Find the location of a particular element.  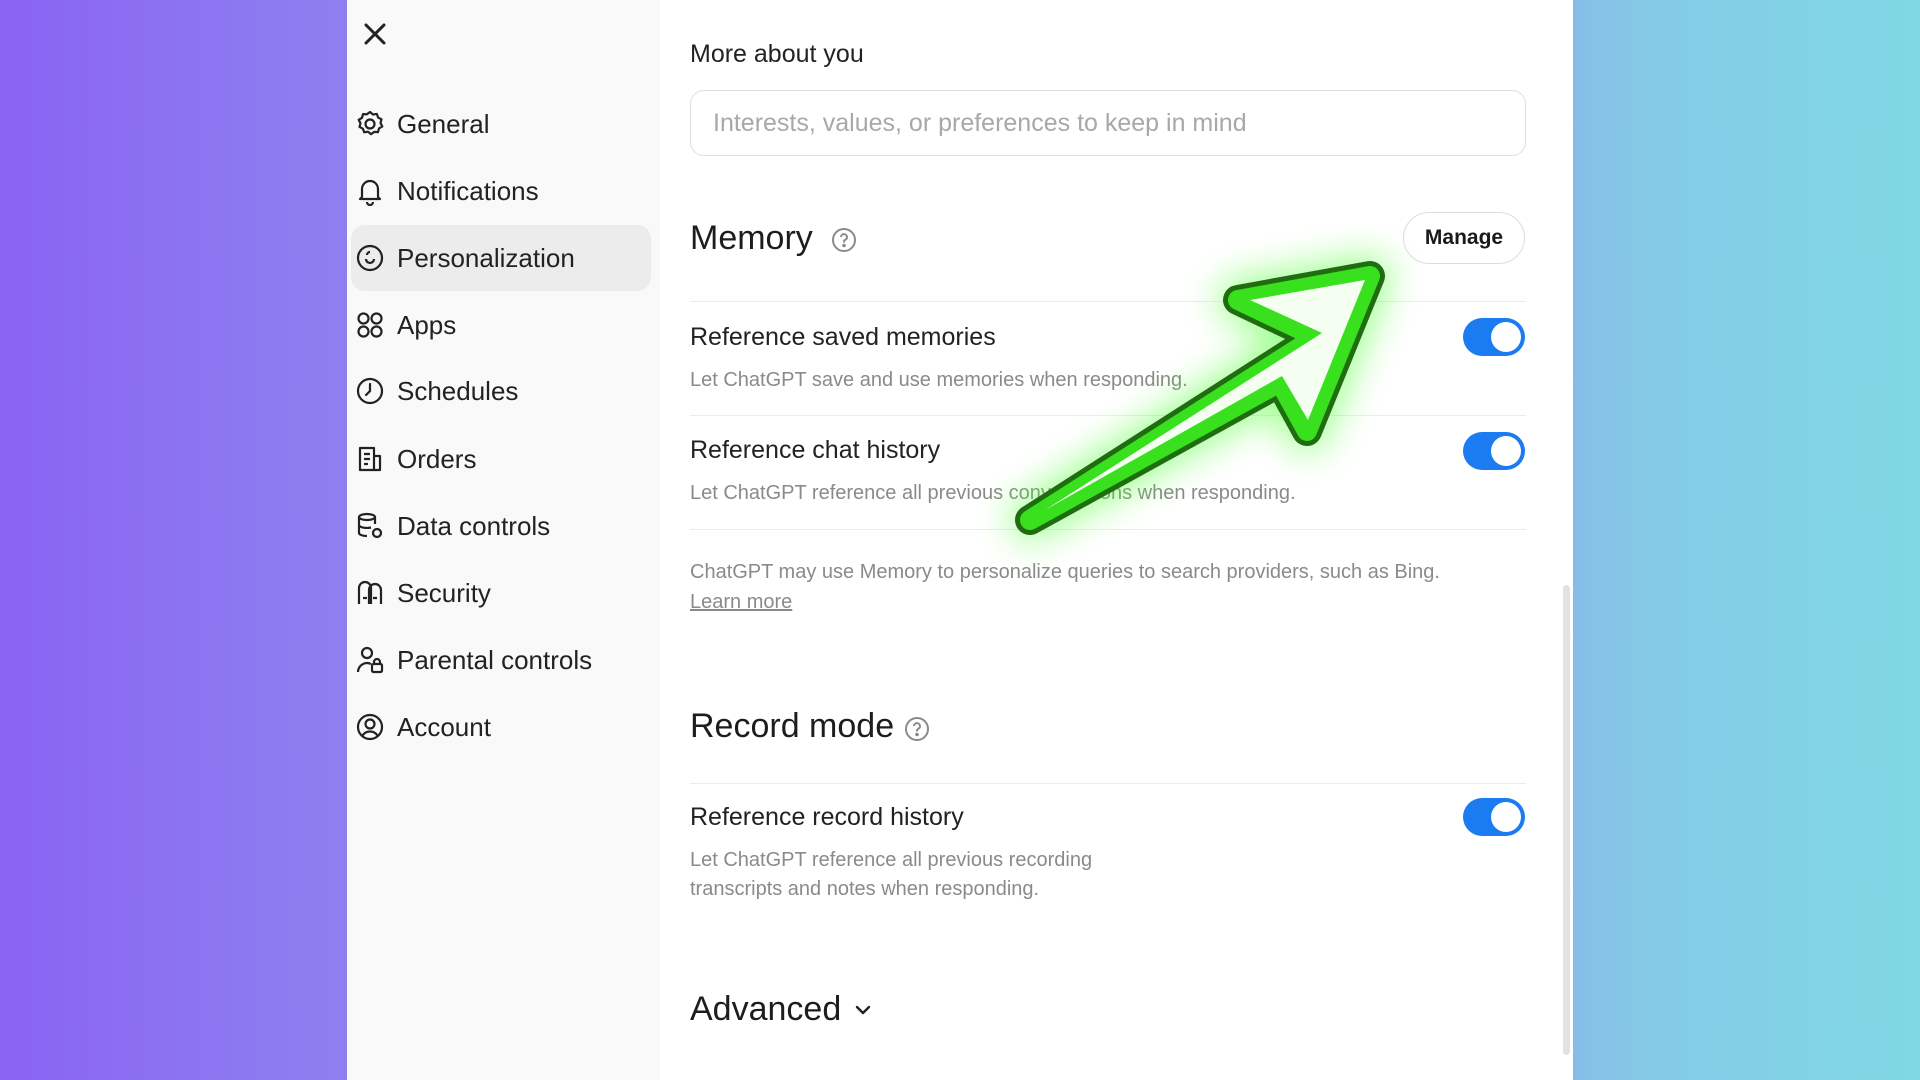

sidebar-item-schedules: Schedules is located at coordinates (501, 391).